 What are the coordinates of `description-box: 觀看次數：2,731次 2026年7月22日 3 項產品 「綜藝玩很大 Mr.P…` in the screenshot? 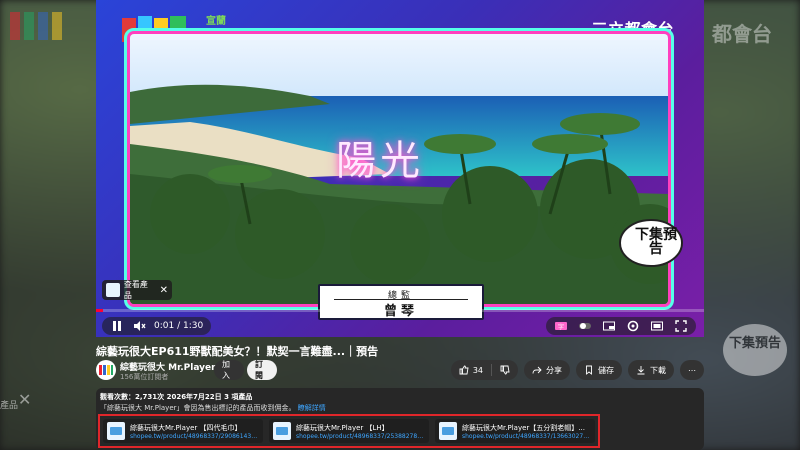 It's located at (400, 419).